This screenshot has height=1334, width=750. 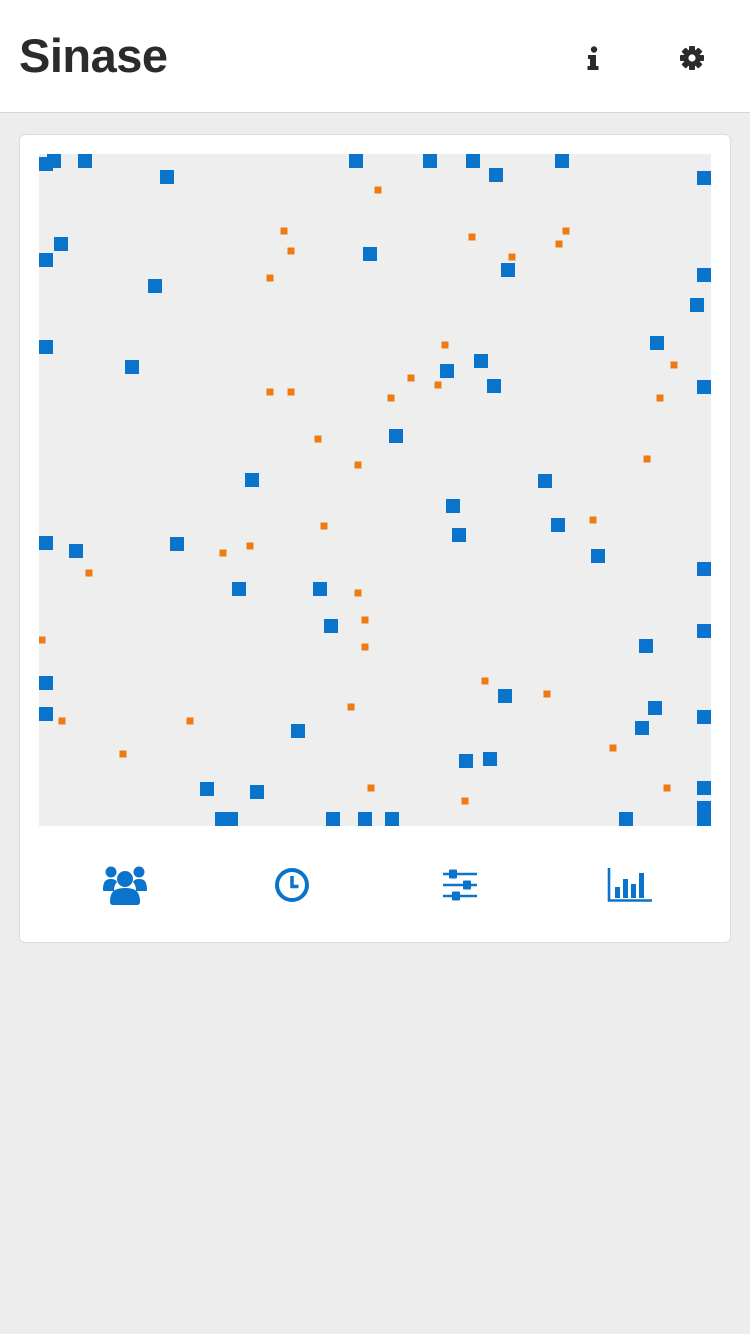 I want to click on clock-icon, so click(x=292, y=885).